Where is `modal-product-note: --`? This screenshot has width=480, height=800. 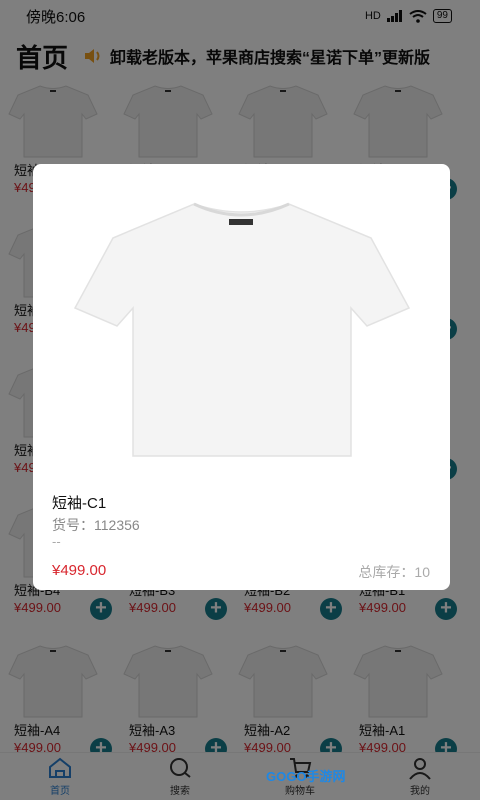
modal-product-note: -- is located at coordinates (56, 541).